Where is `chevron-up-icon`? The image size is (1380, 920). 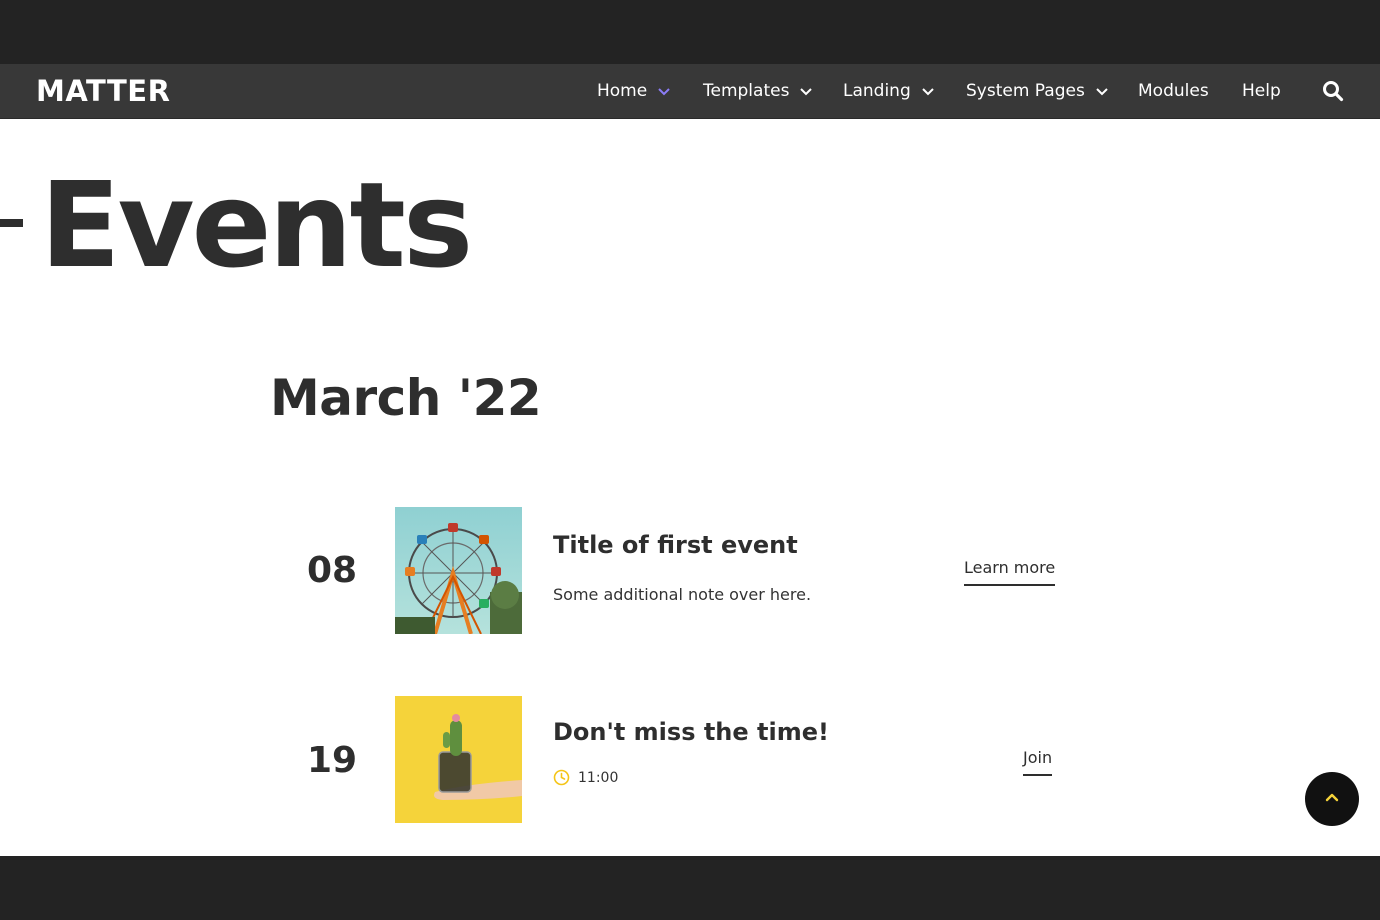 chevron-up-icon is located at coordinates (1332, 799).